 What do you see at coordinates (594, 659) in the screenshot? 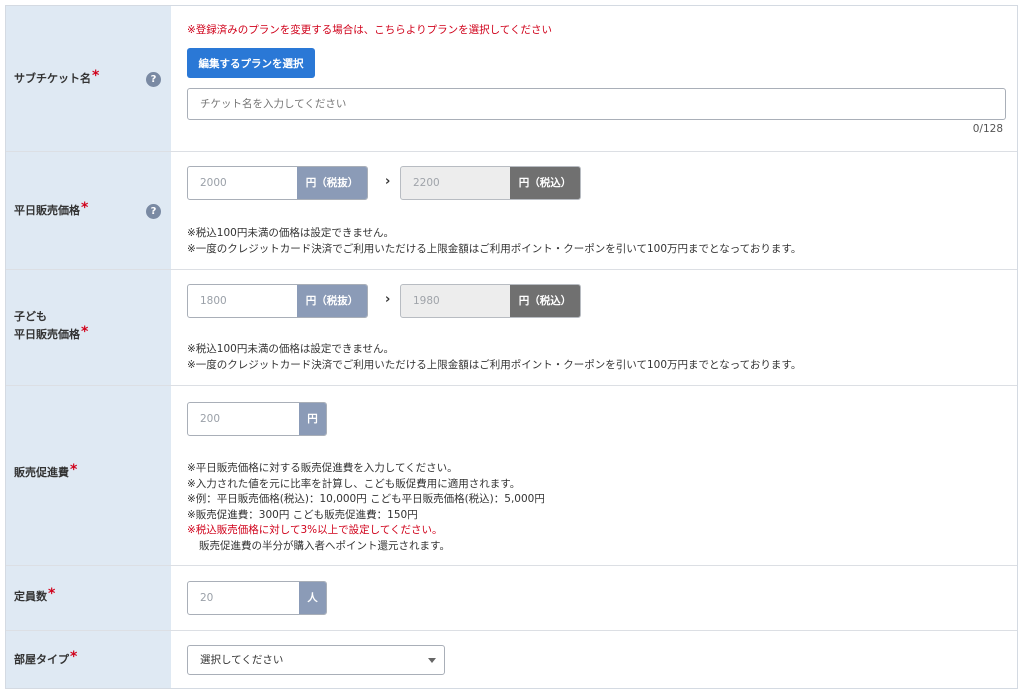
I see `room-type-content: 選択してください` at bounding box center [594, 659].